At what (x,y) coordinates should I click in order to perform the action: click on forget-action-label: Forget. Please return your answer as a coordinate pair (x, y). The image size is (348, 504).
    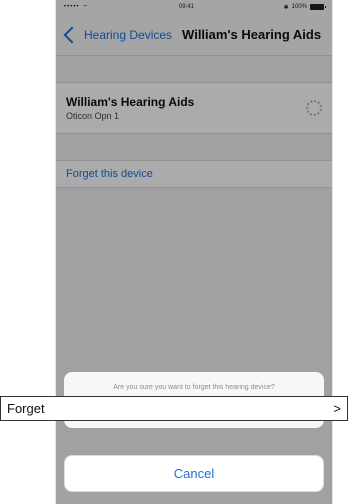
    Looking at the image, I should click on (26, 408).